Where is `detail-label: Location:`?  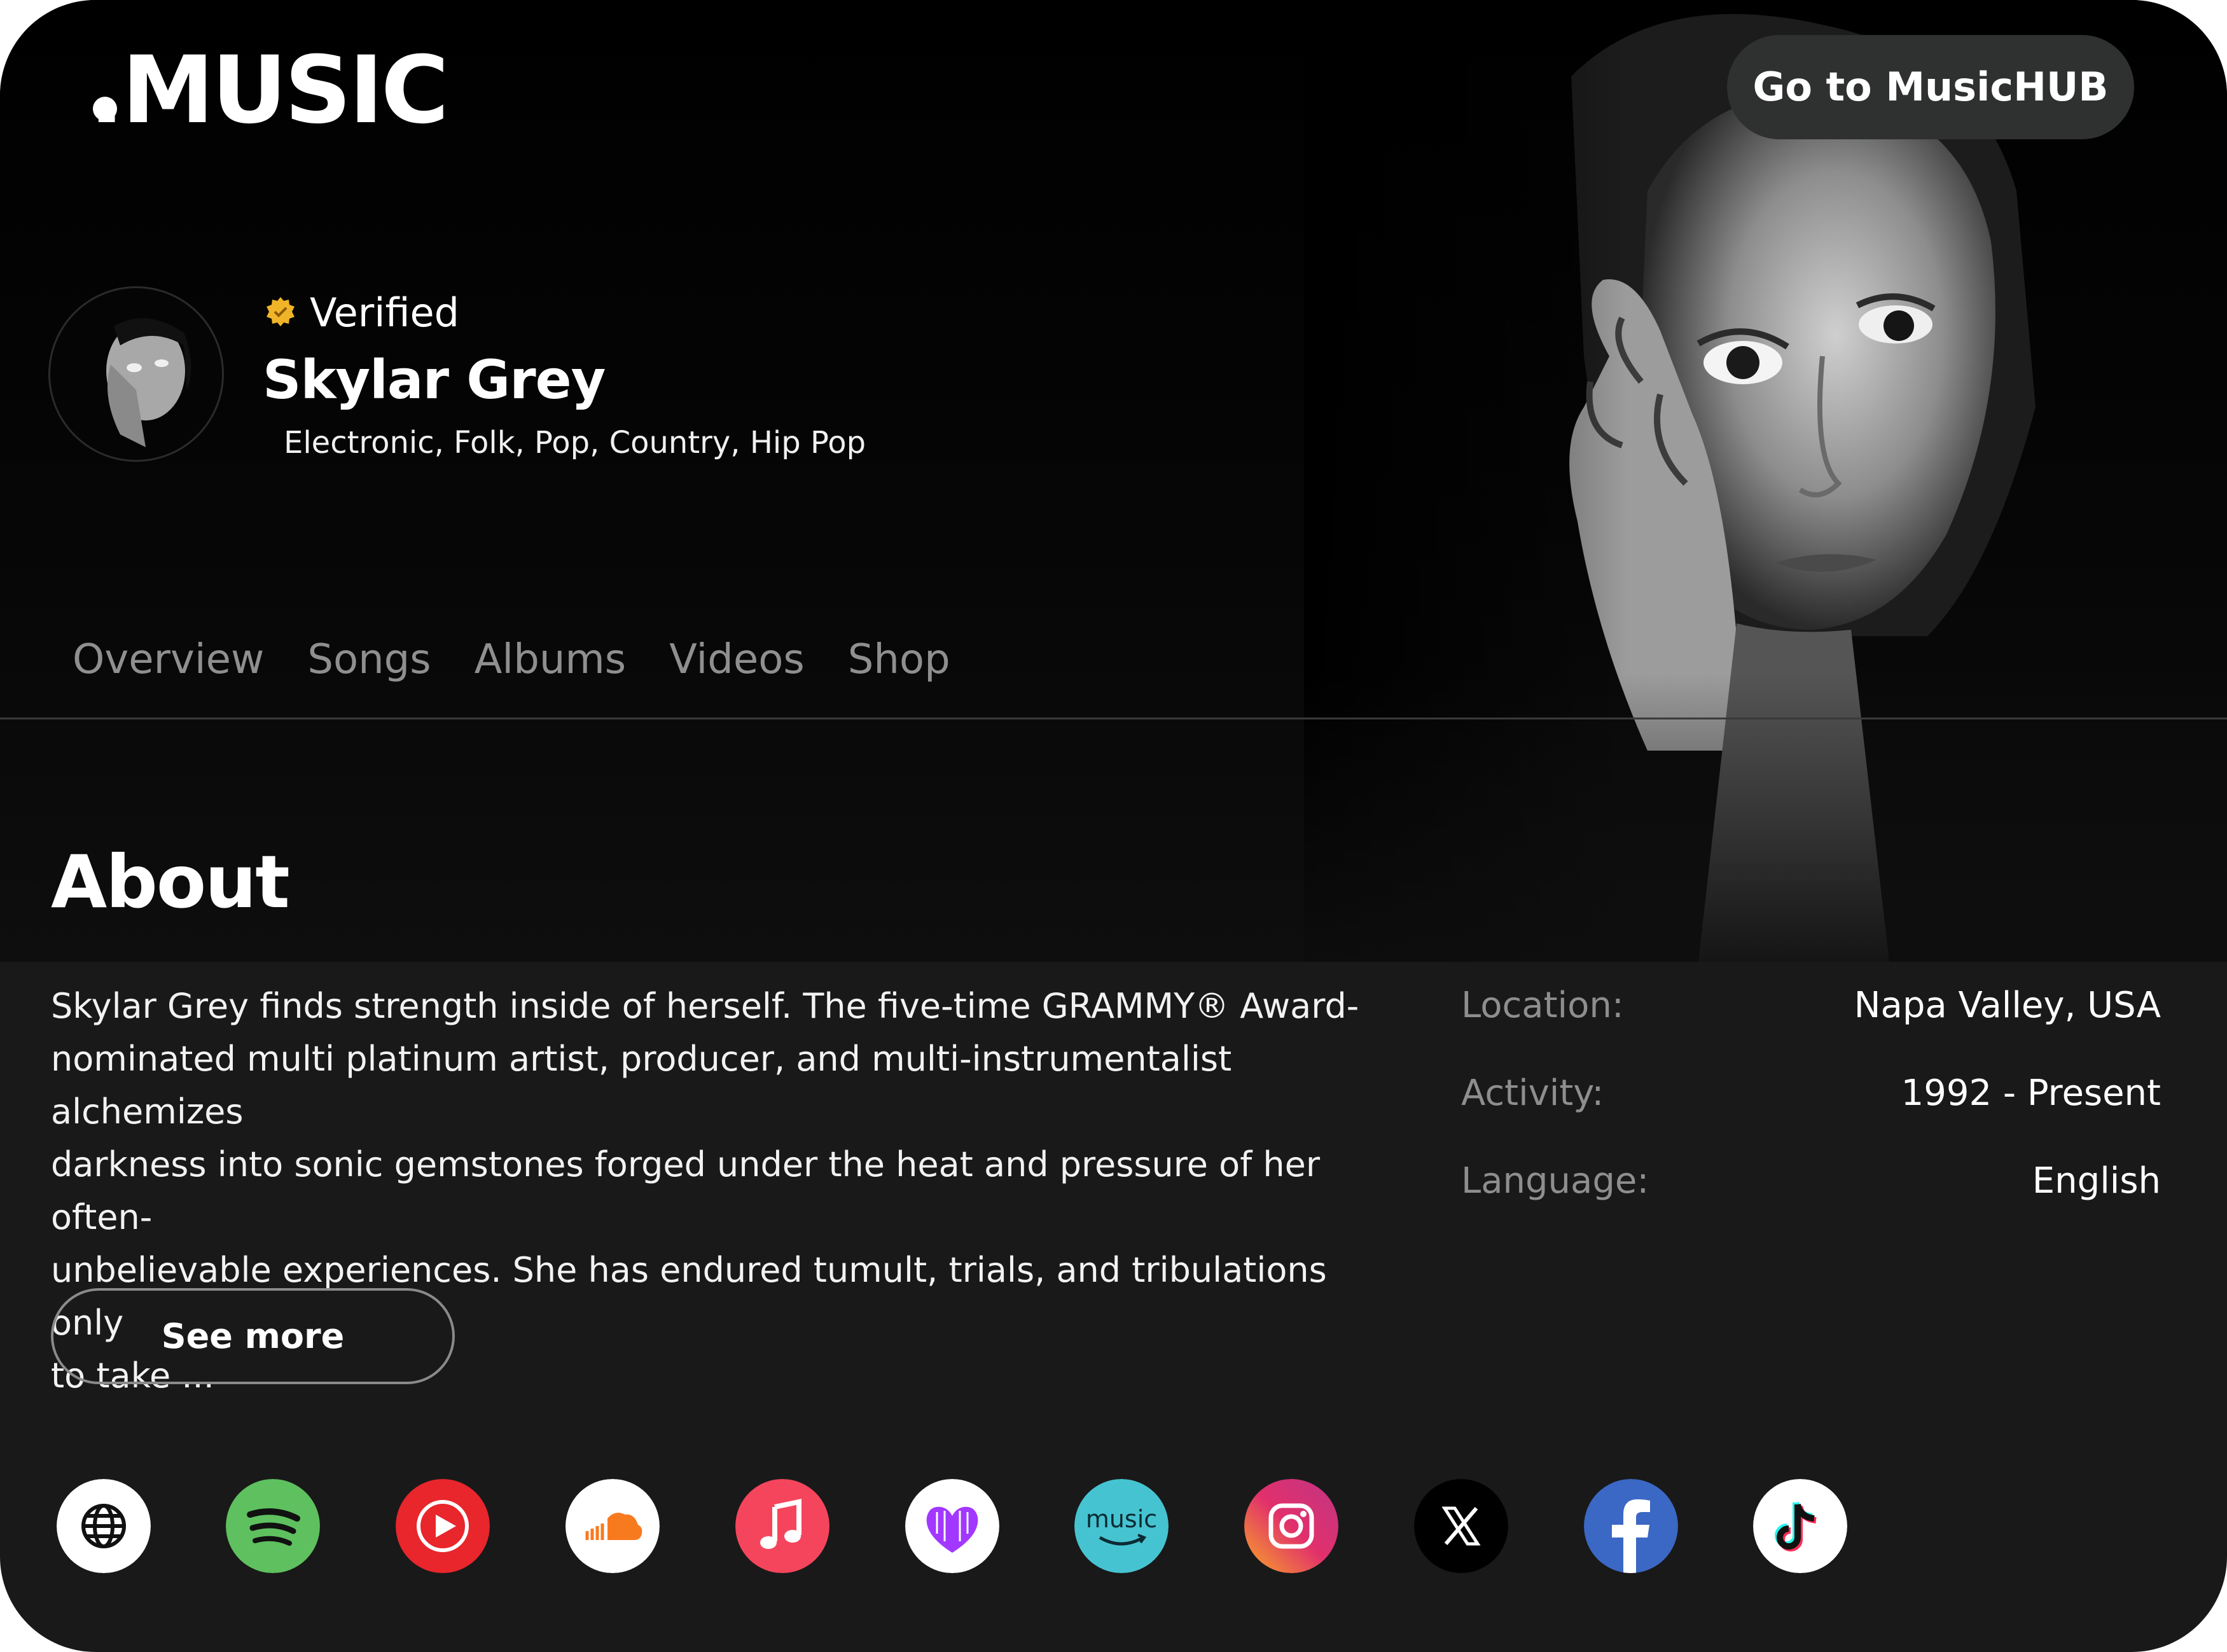 detail-label: Location: is located at coordinates (1542, 1005).